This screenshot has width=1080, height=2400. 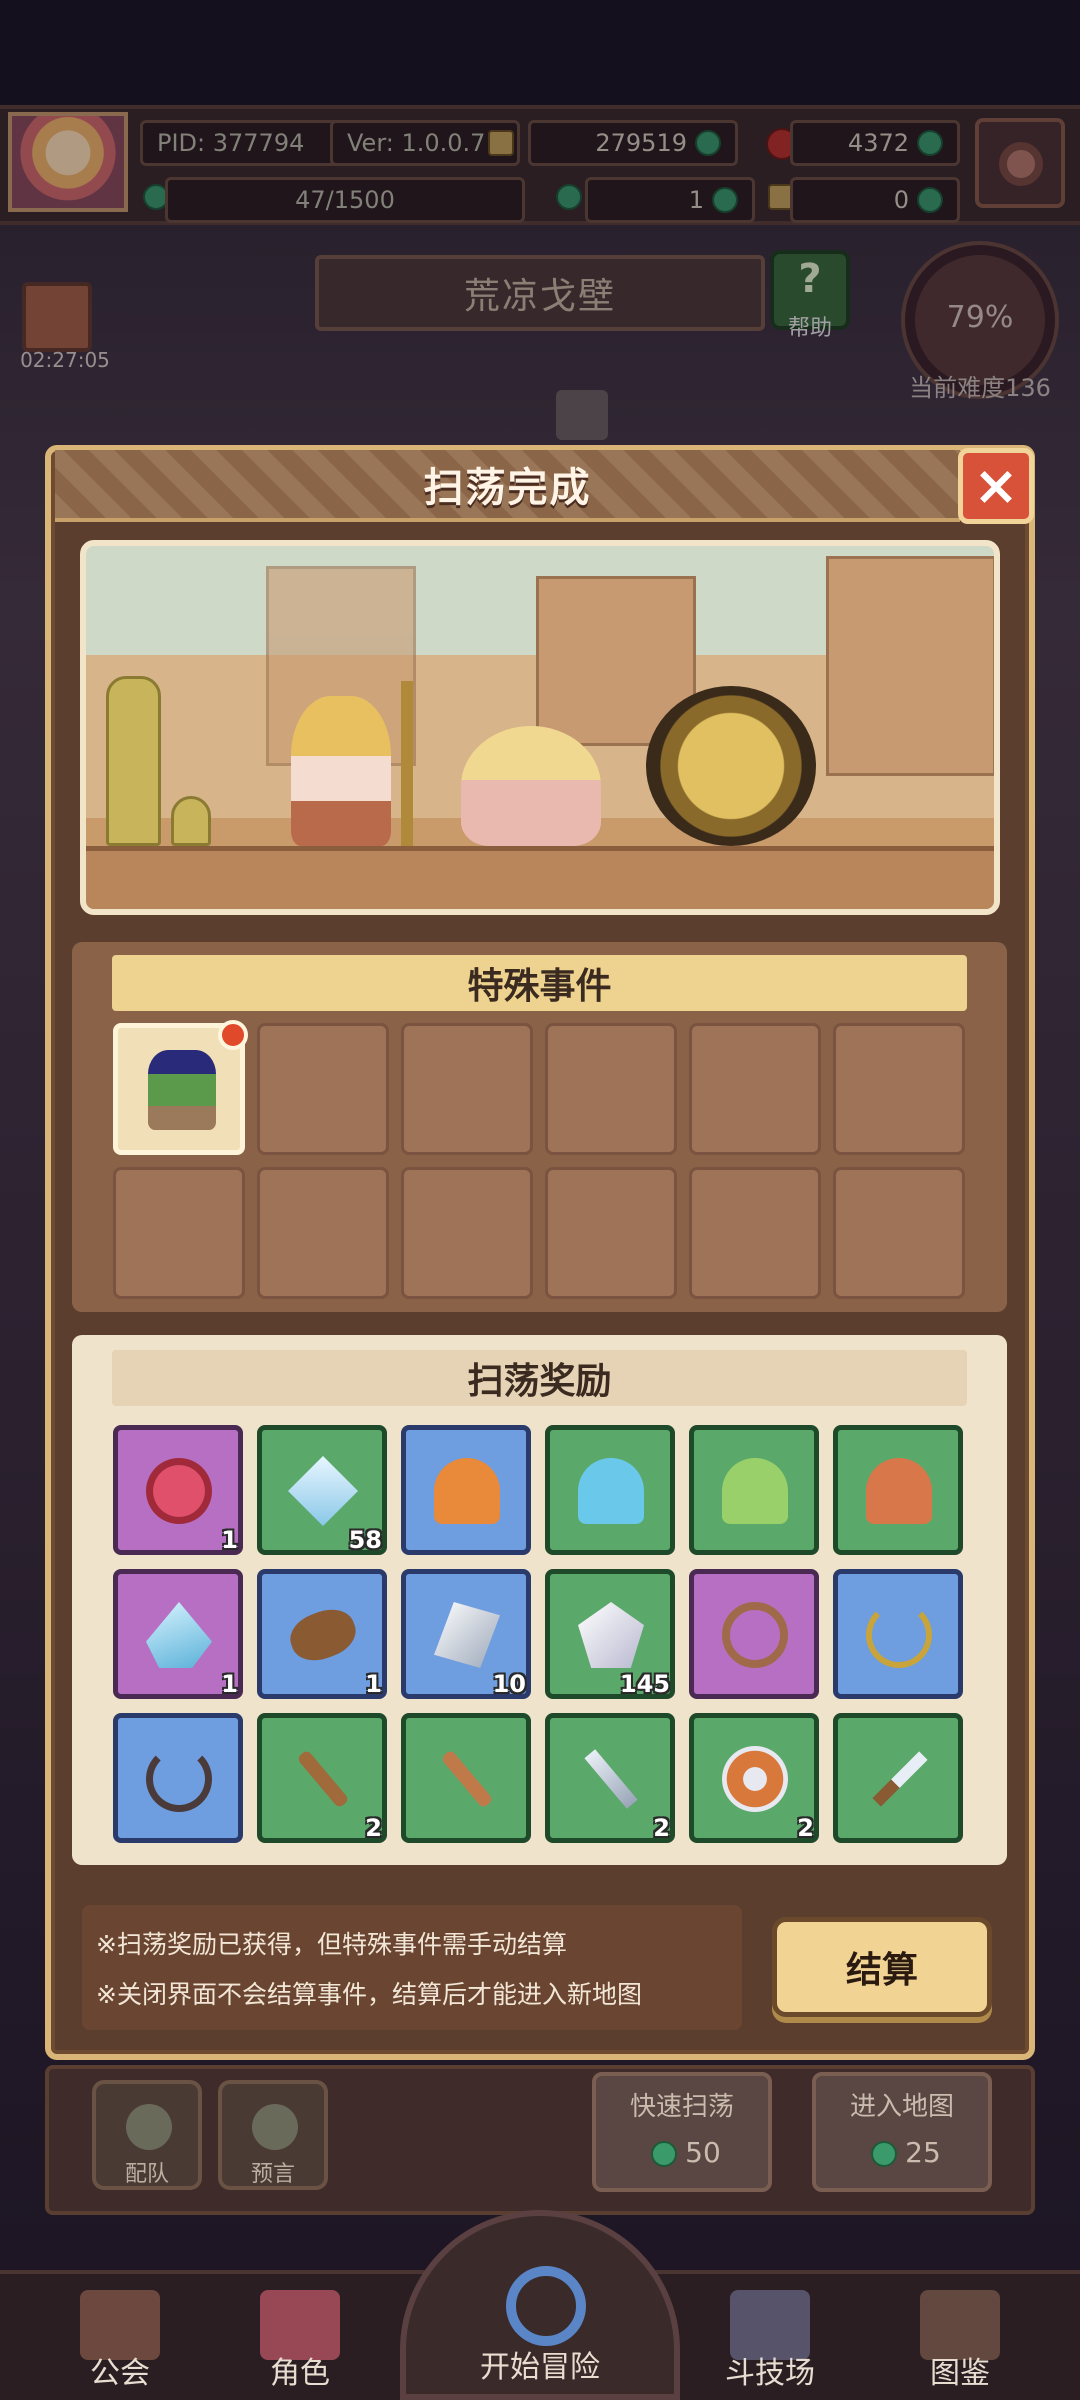 I want to click on special-events-title-text: 特殊事件, so click(x=539, y=986).